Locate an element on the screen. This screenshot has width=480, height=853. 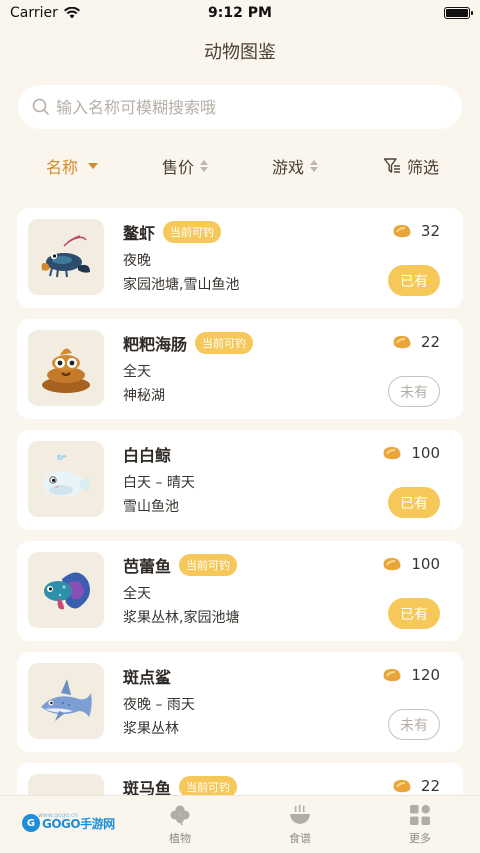
search-box is located at coordinates (240, 107).